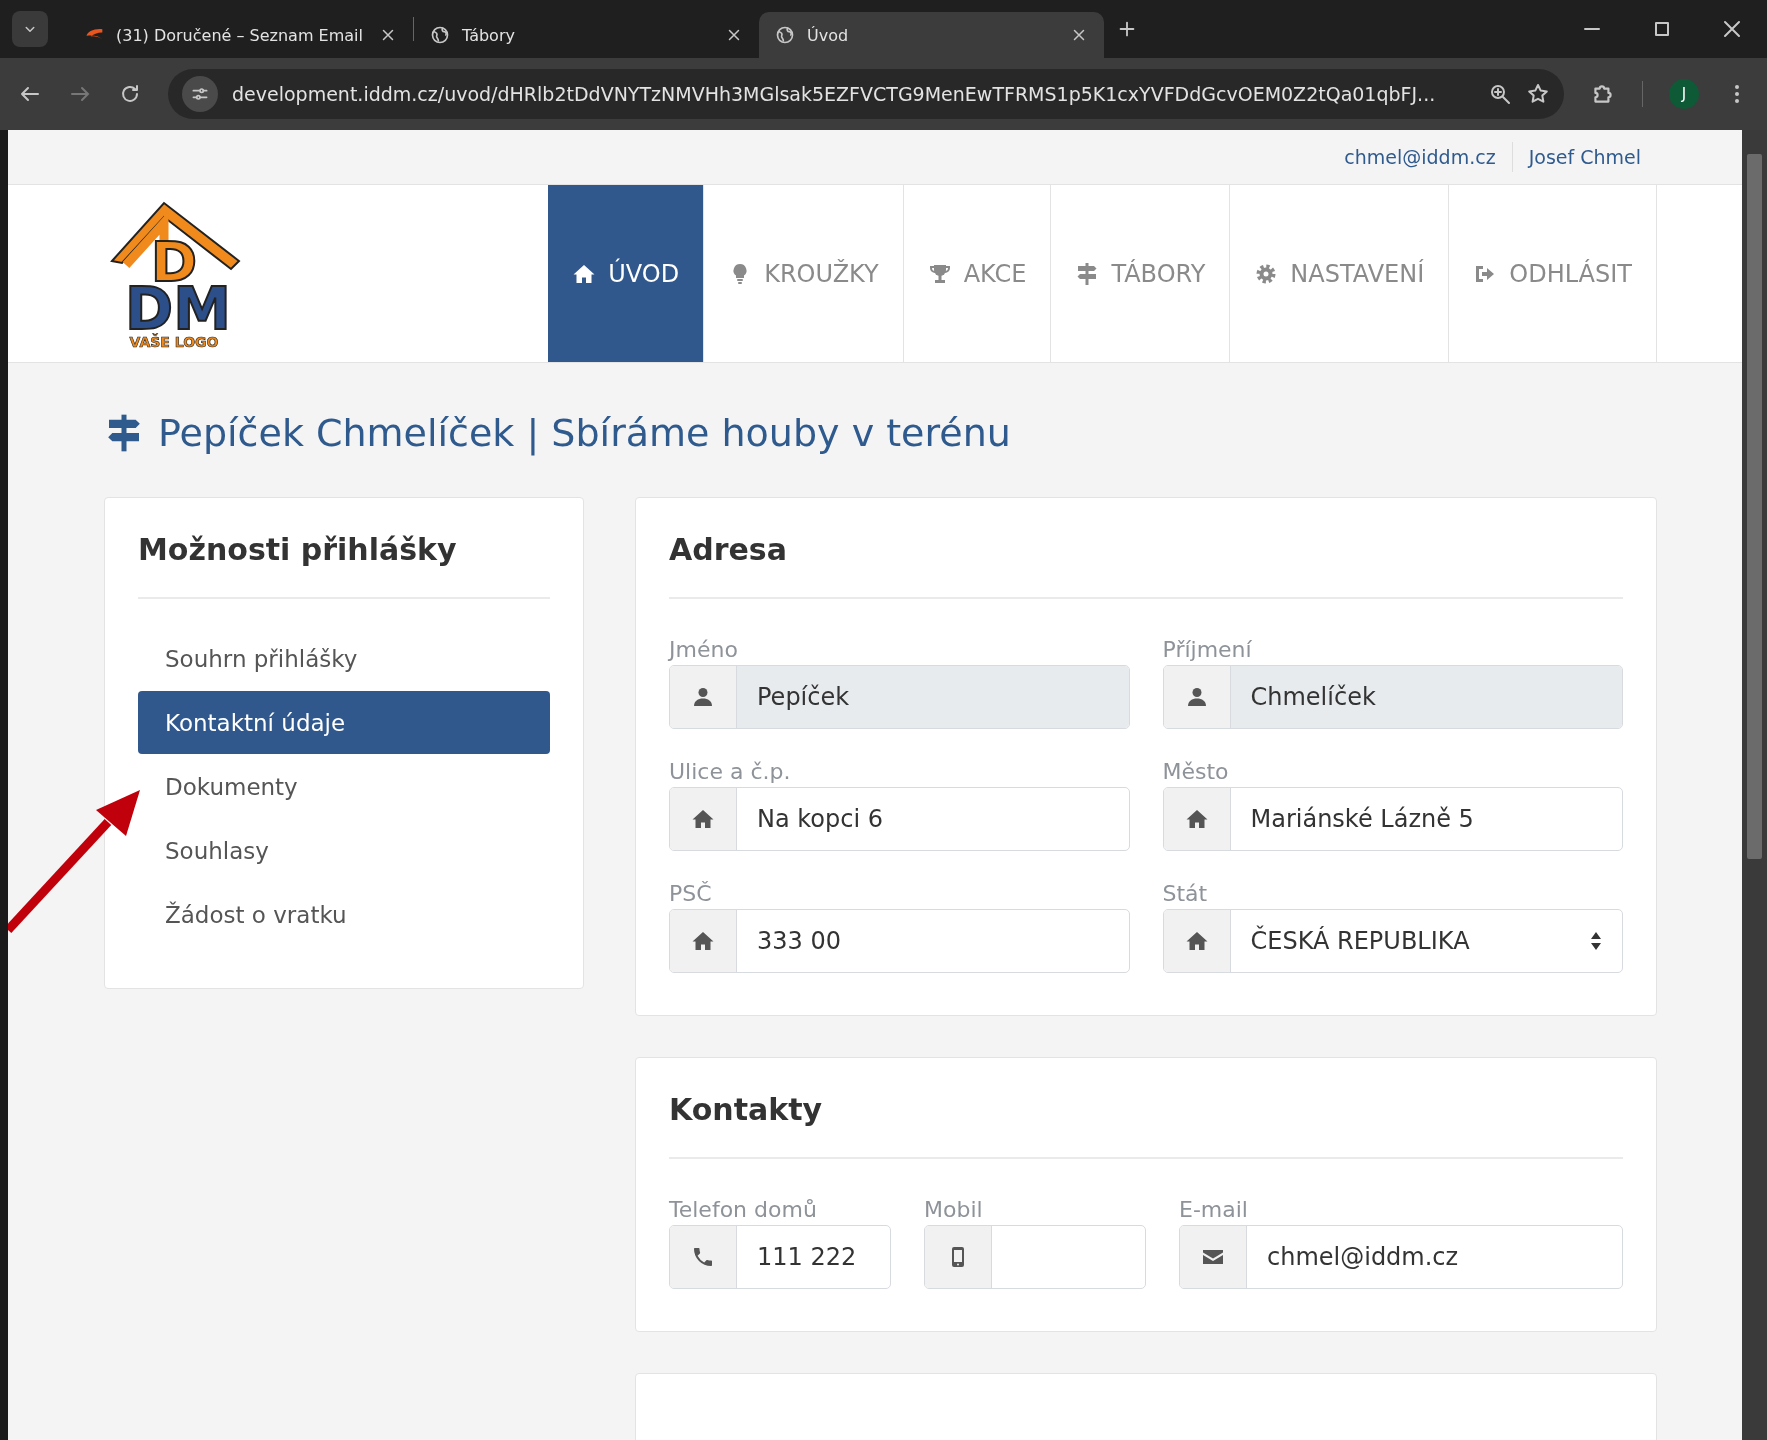 This screenshot has width=1767, height=1440. I want to click on browser-tab: Tábory, so click(586, 35).